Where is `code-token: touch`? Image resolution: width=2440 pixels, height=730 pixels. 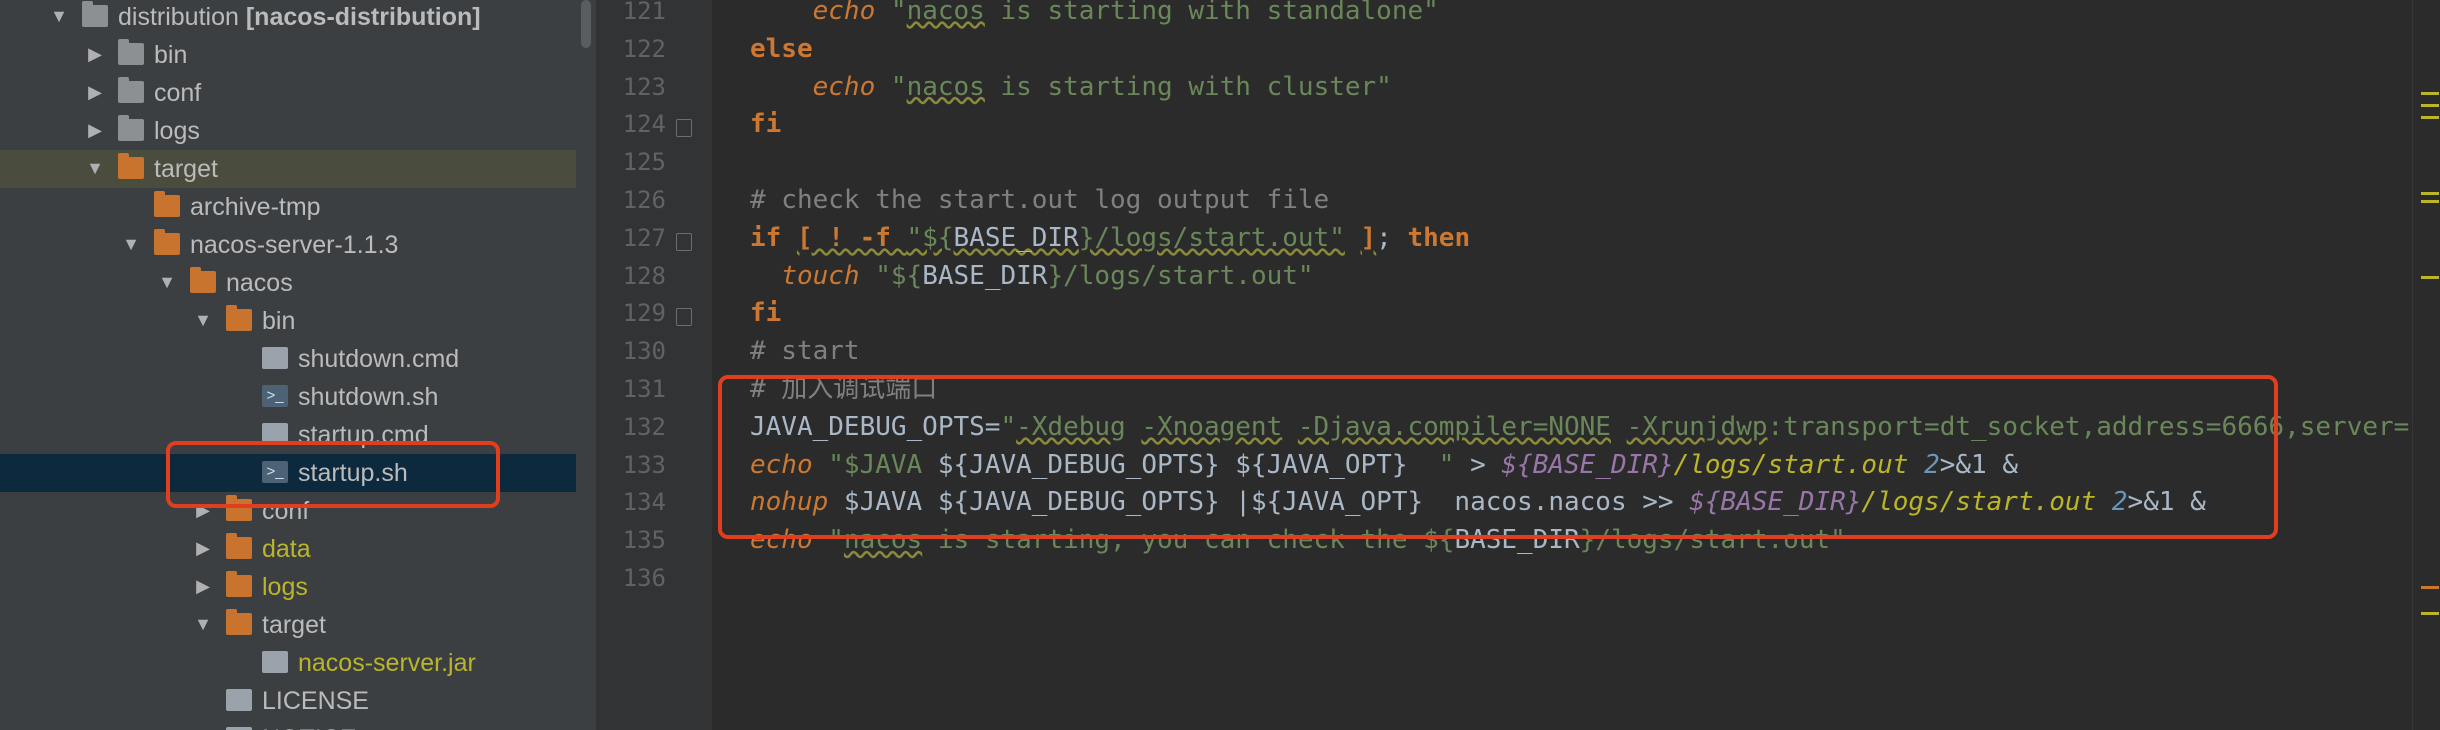
code-token: touch is located at coordinates (820, 275).